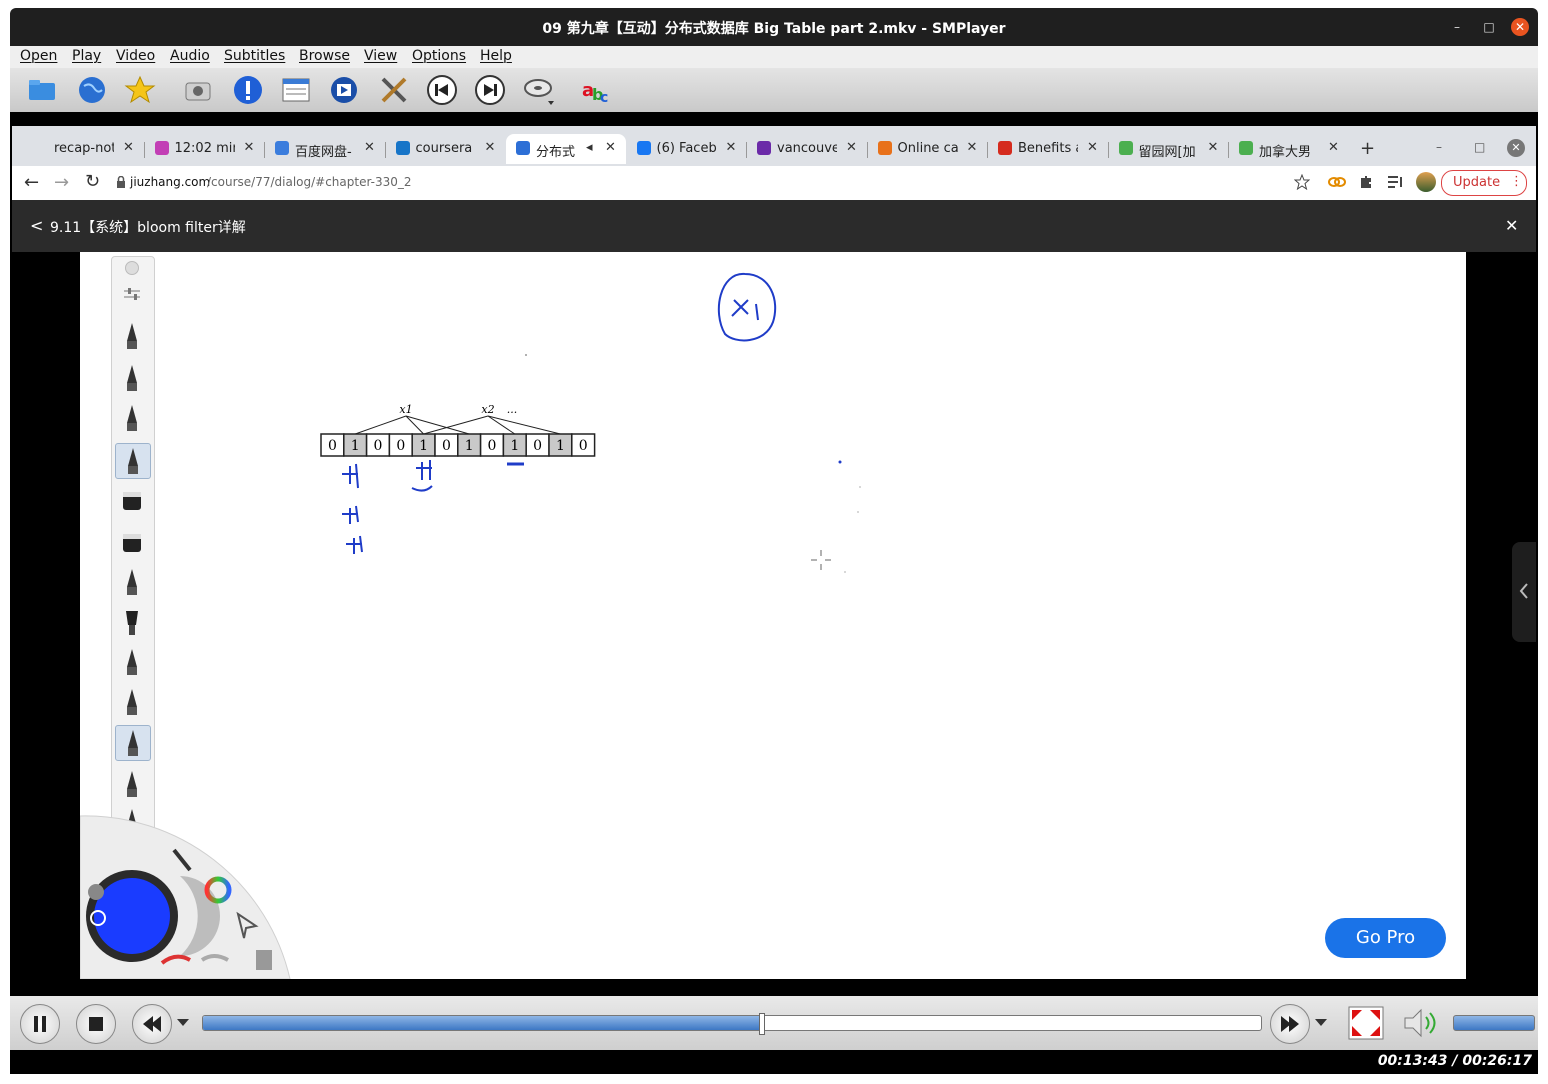 Image resolution: width=1548 pixels, height=1084 pixels. I want to click on calligraphy-pen-icon, so click(133, 743).